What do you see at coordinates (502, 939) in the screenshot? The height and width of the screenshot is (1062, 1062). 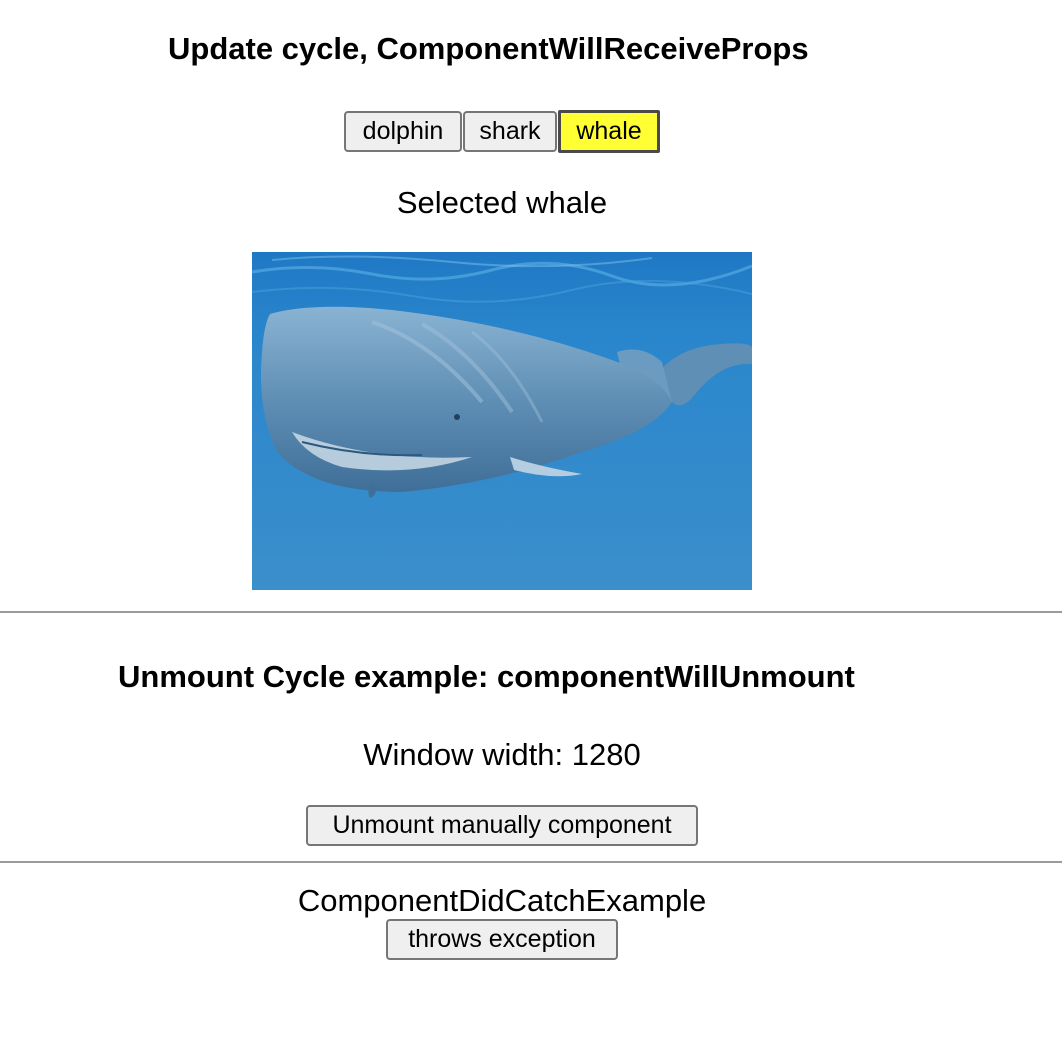 I see `throws-exception-button: throws exception` at bounding box center [502, 939].